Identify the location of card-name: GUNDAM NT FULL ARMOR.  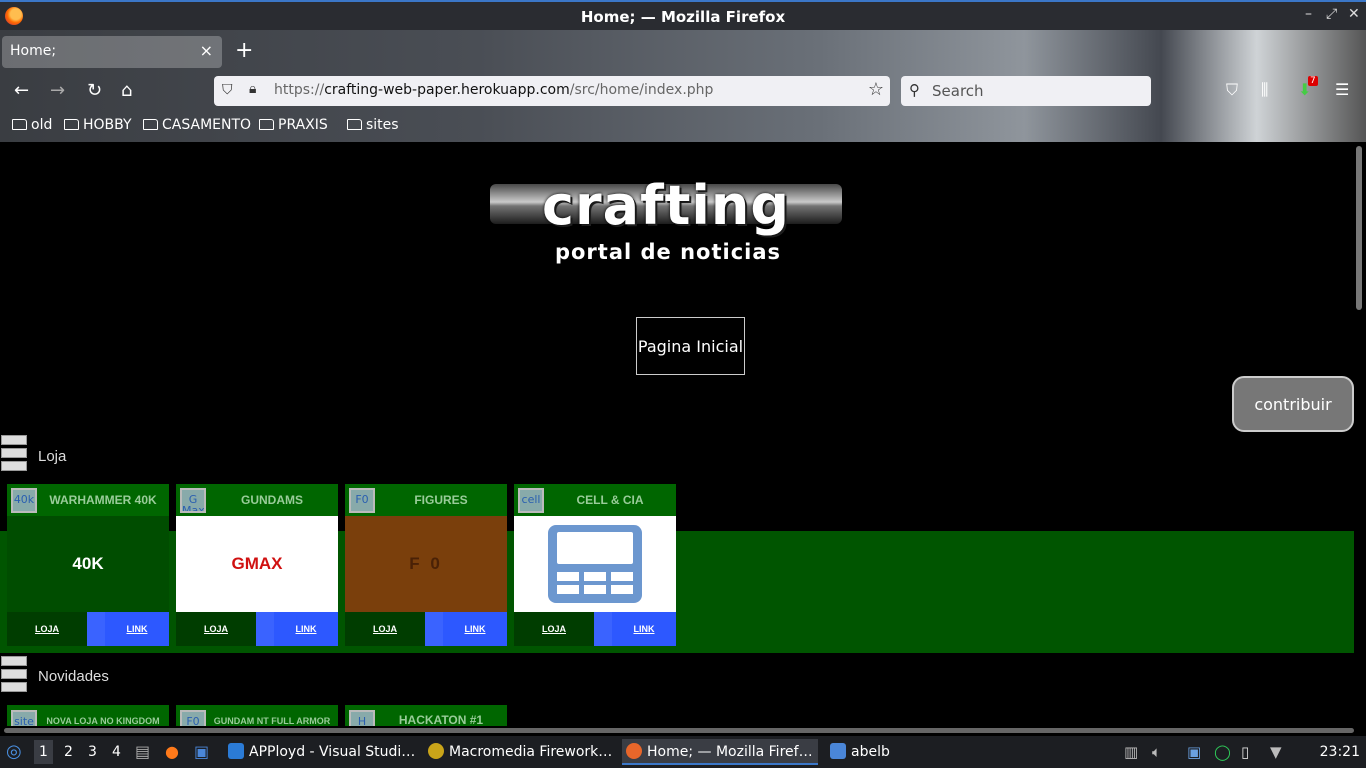
(272, 721).